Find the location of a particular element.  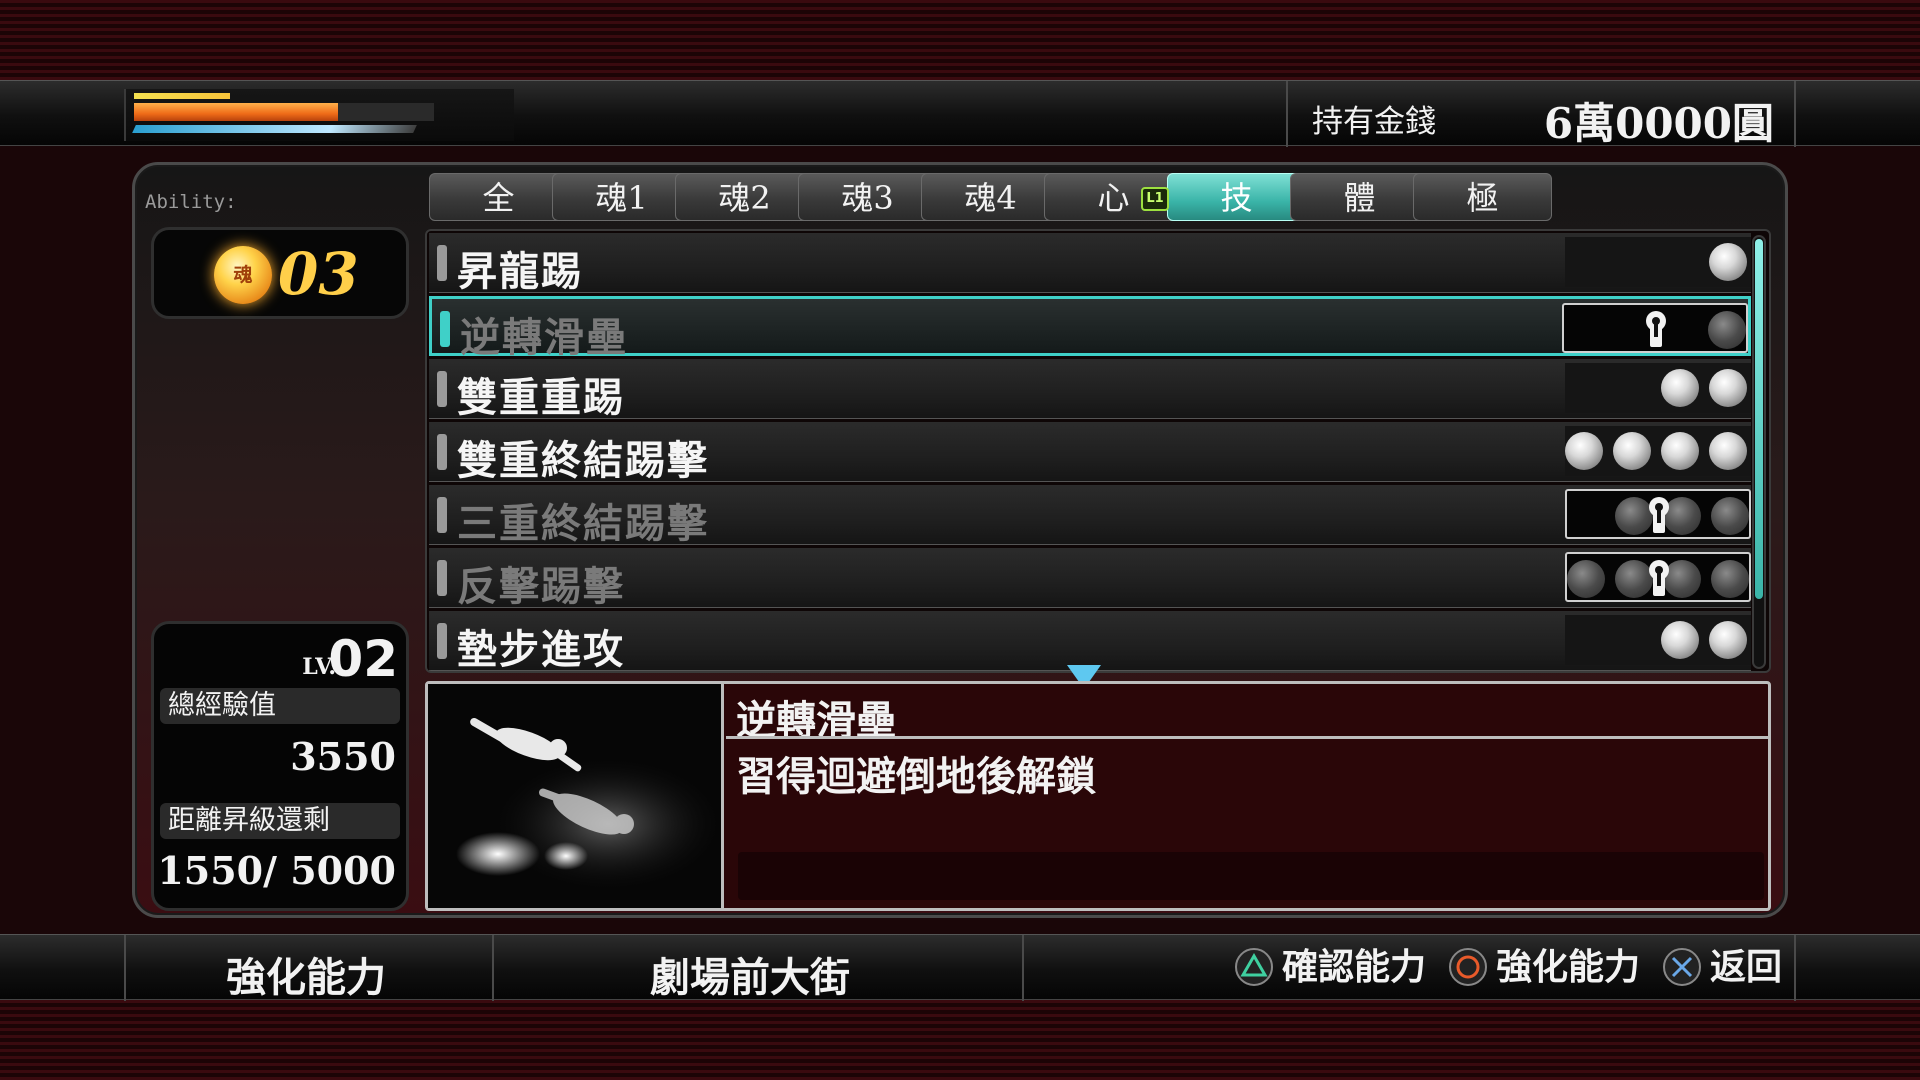

skill-row: 反擊踢擊 is located at coordinates (1090, 579).